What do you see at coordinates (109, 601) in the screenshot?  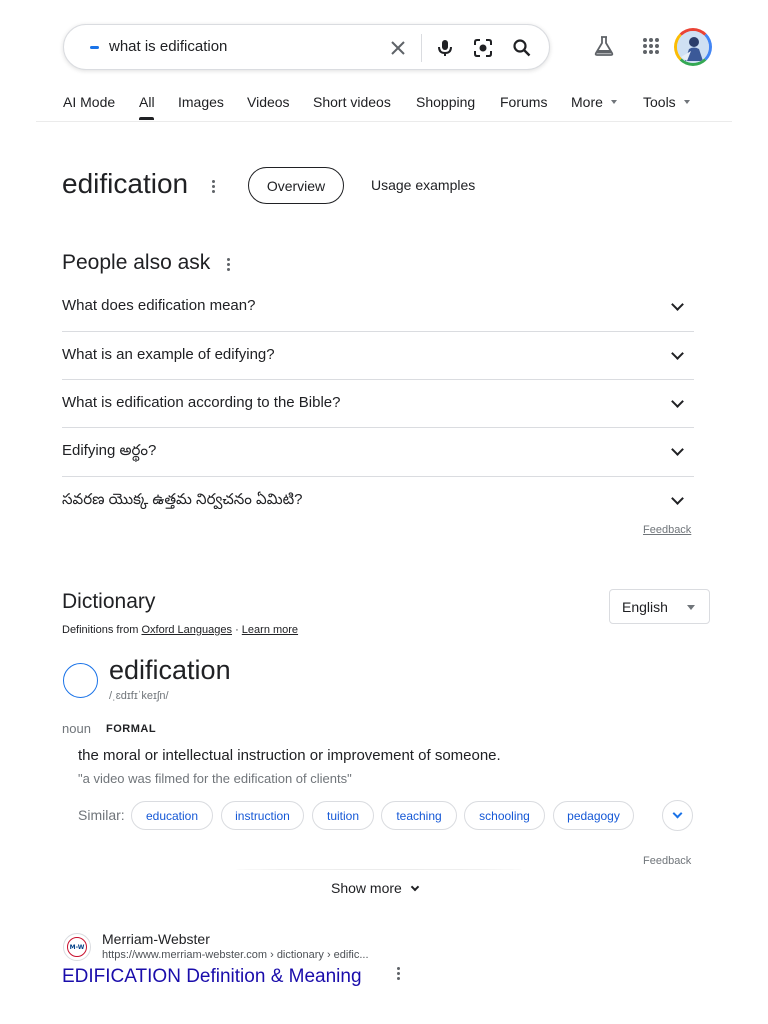 I see `dictionary-heading: Dictionary` at bounding box center [109, 601].